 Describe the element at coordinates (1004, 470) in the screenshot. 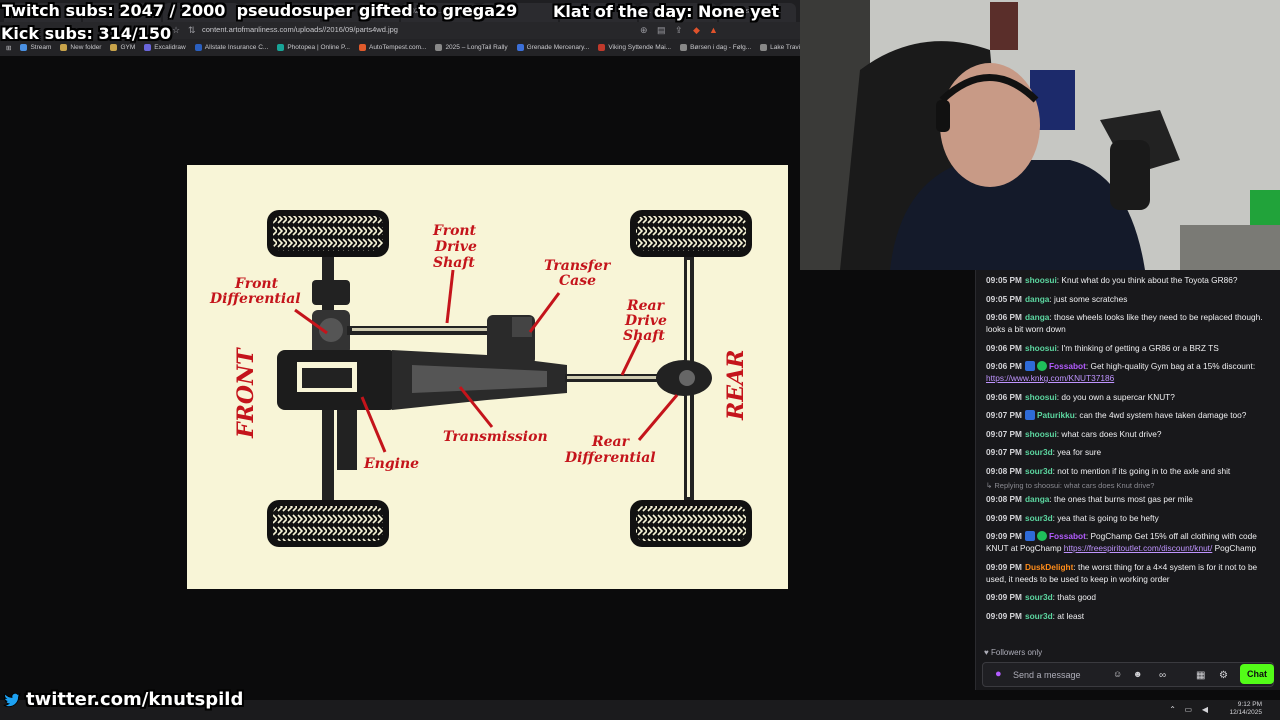

I see `message-timestamp: 09:08 PM` at that location.